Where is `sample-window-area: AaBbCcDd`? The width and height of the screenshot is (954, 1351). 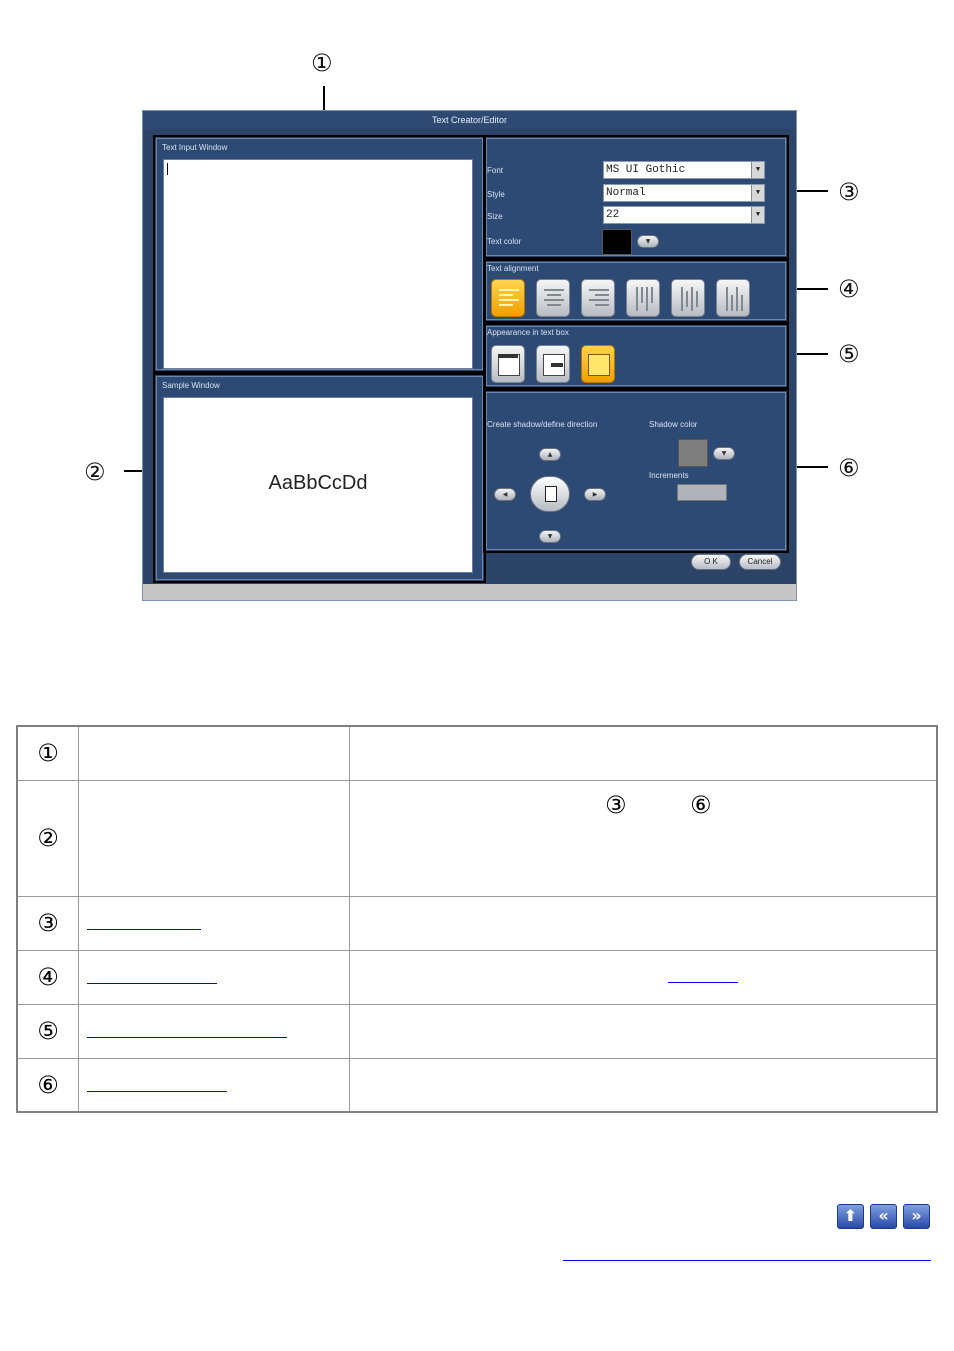 sample-window-area: AaBbCcDd is located at coordinates (318, 485).